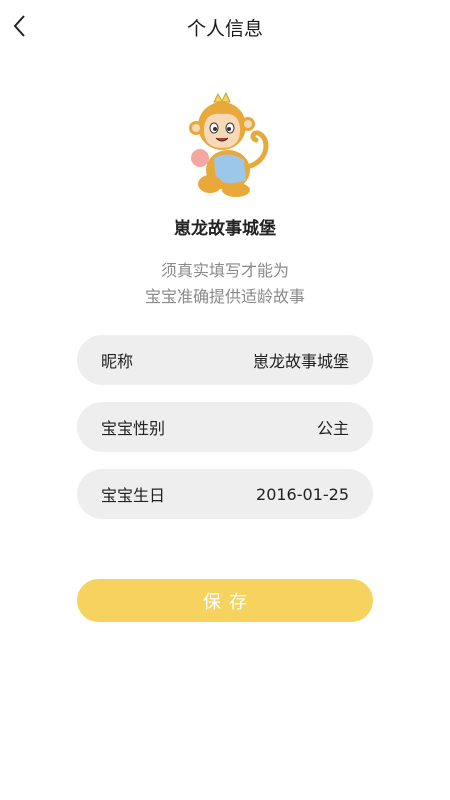 This screenshot has height=800, width=450. What do you see at coordinates (225, 229) in the screenshot?
I see `profile-nickname: 崽龙故事城堡` at bounding box center [225, 229].